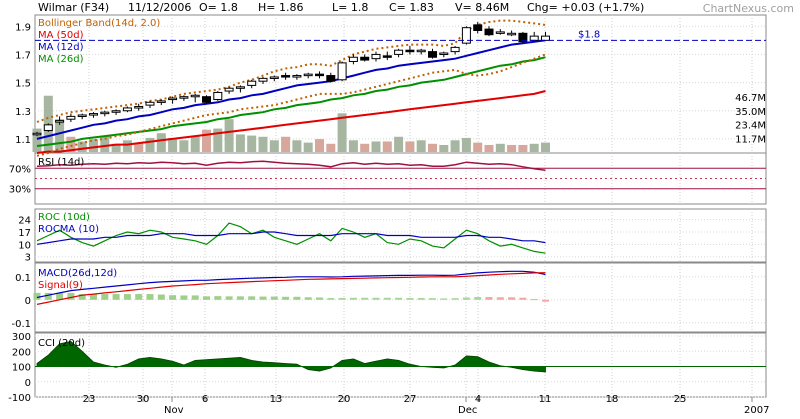  Describe the element at coordinates (24, 221) in the screenshot. I see `roc-tick-label: 24` at that location.